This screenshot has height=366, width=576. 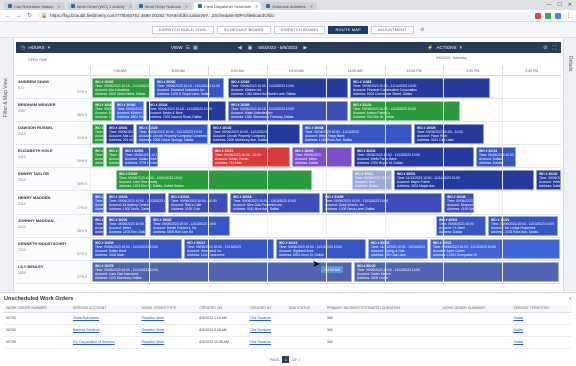 I want to click on column-header: CREATED BY, so click(x=267, y=309).